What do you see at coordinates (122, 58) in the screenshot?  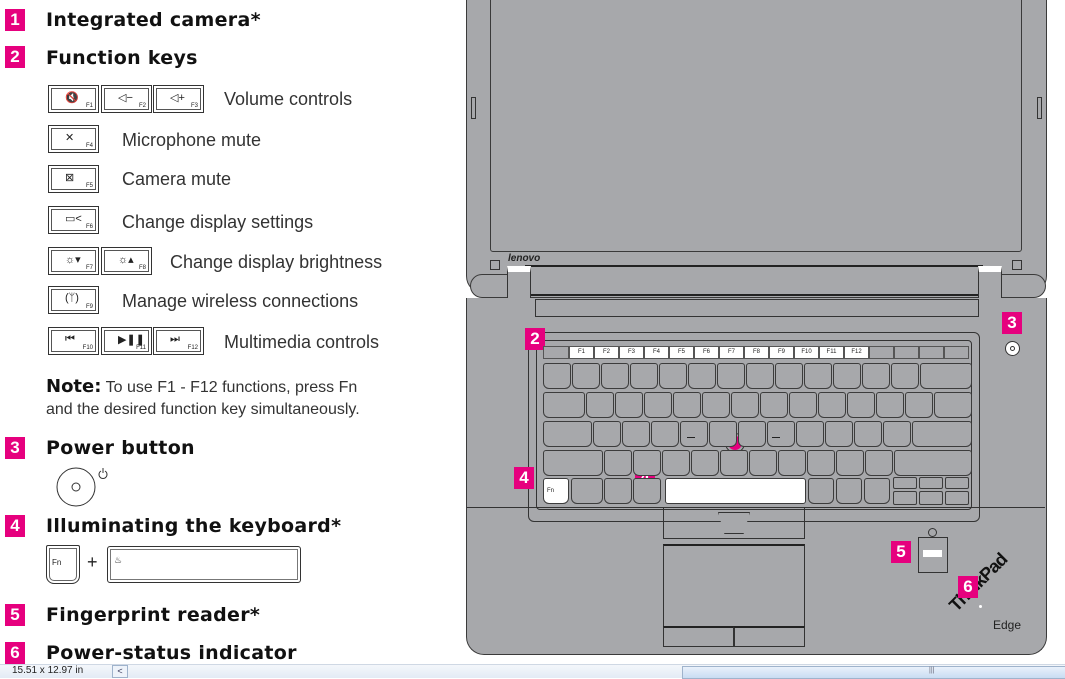 I see `heading-function-keys: Function keys` at bounding box center [122, 58].